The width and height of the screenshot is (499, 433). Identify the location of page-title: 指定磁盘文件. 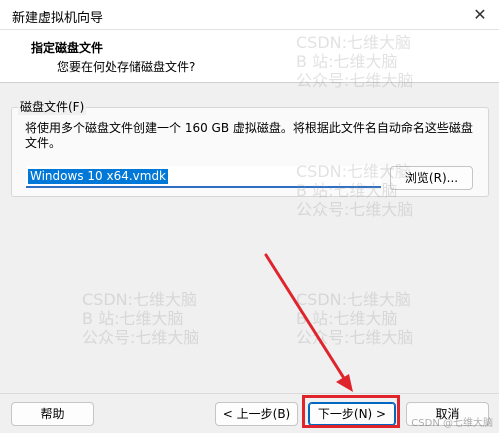
(67, 48).